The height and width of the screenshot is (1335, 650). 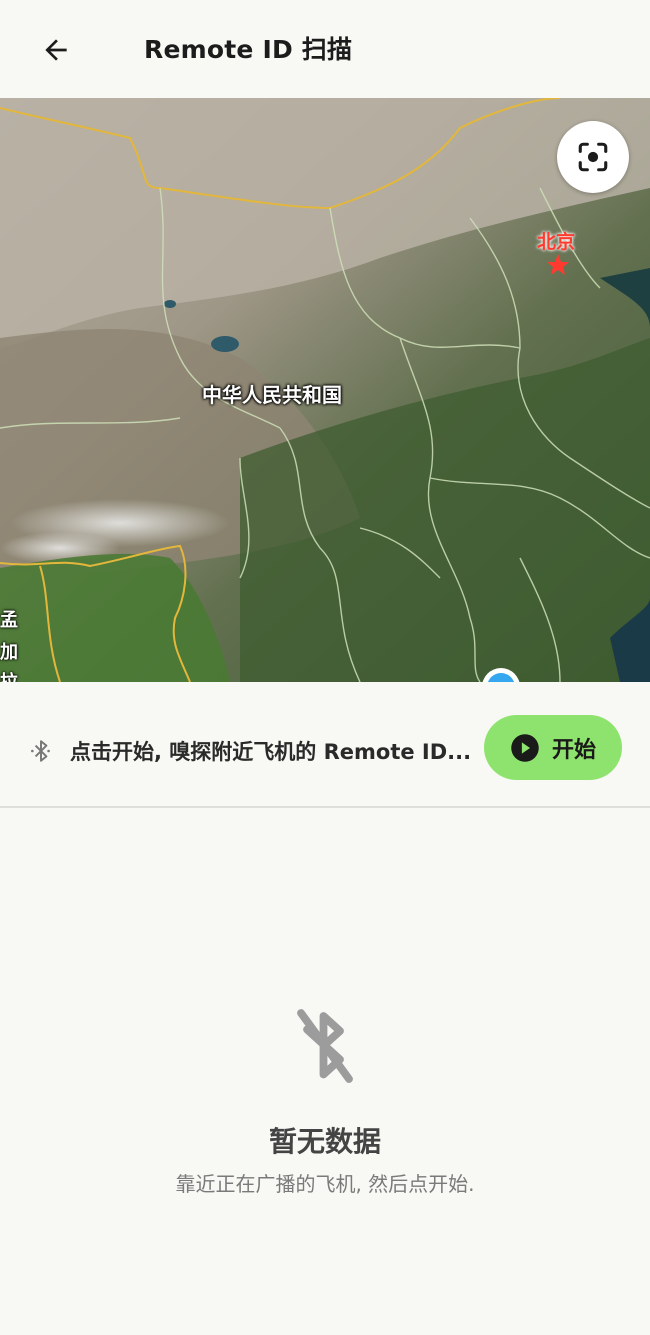 I want to click on app-bar: Remote ID 扫描, so click(x=325, y=49).